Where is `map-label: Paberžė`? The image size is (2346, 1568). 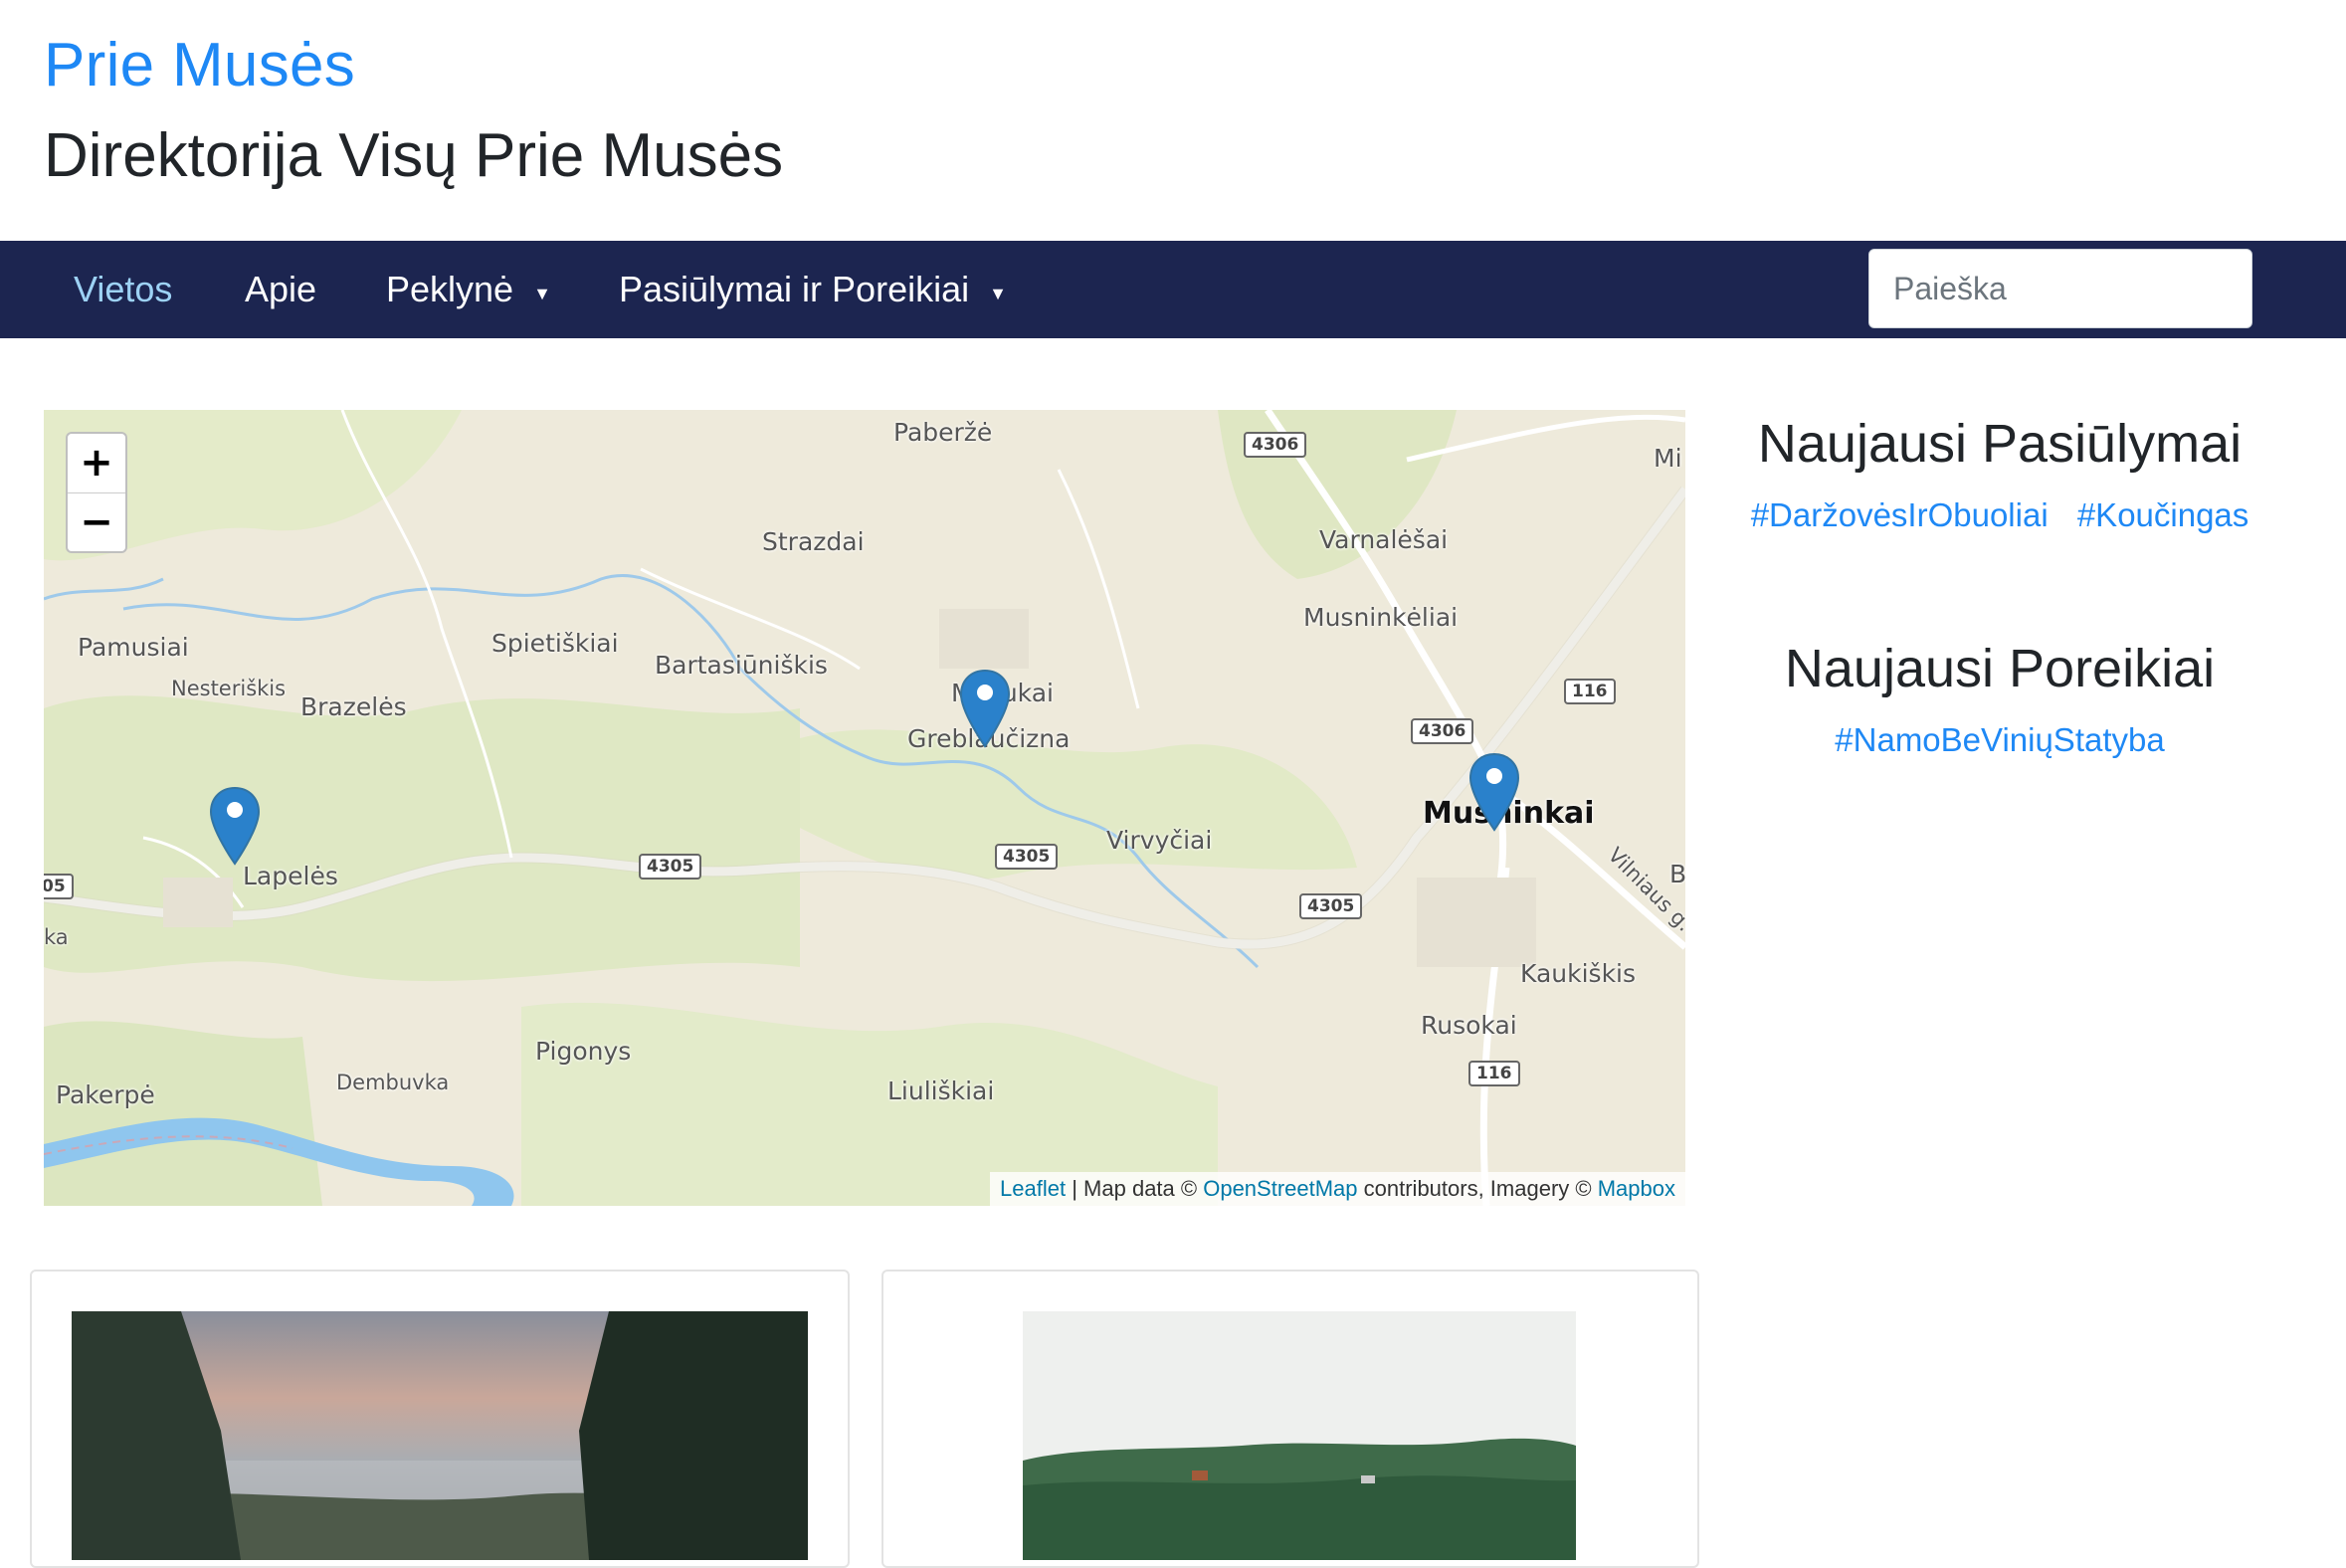
map-label: Paberžė is located at coordinates (943, 432).